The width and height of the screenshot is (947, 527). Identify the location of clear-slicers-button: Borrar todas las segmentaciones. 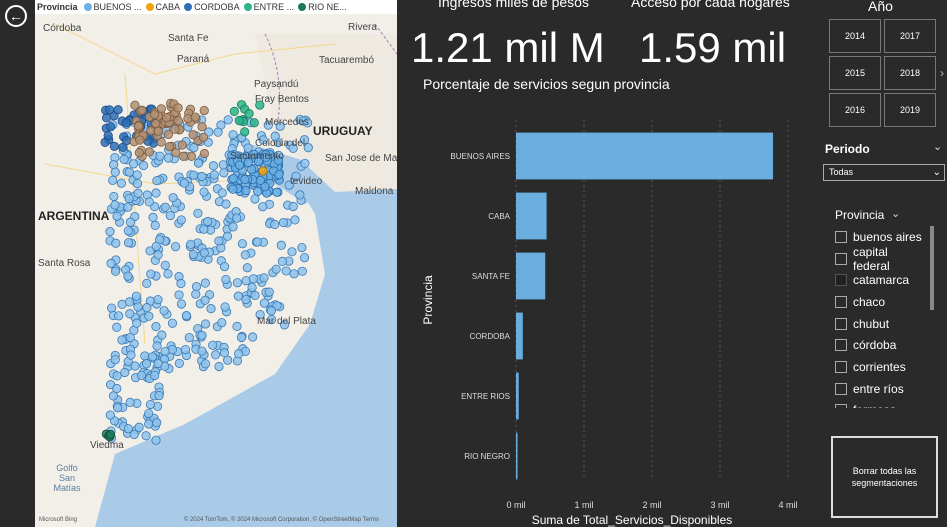
(884, 477).